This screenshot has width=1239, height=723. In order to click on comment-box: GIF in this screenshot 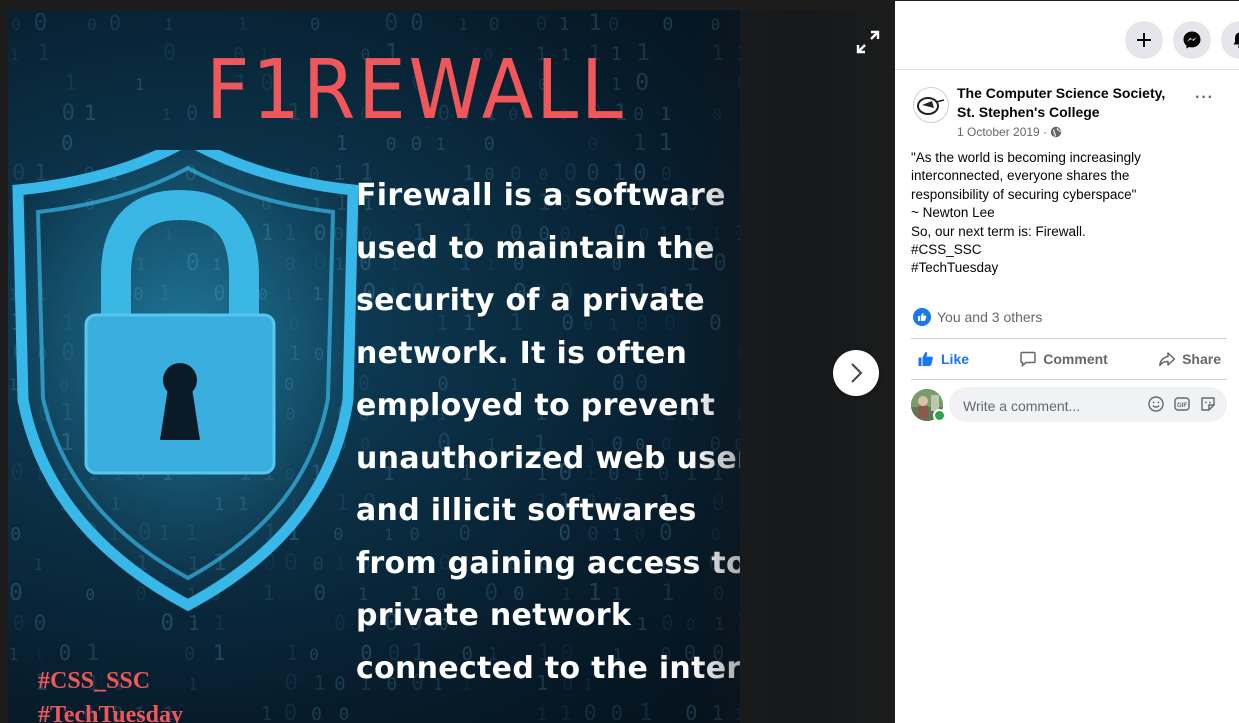, I will do `click(1088, 405)`.